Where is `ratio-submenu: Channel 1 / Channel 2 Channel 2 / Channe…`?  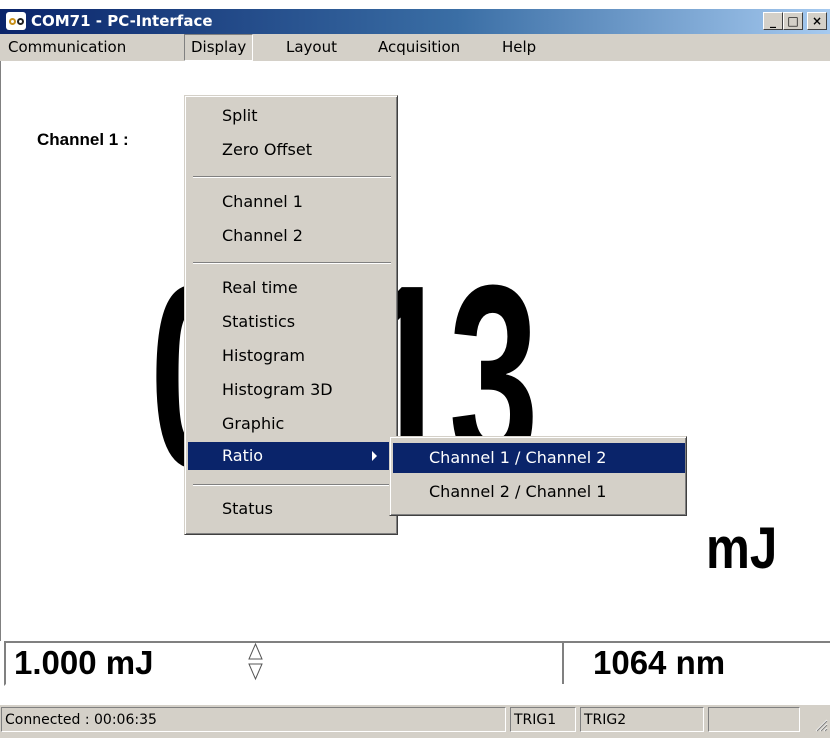 ratio-submenu: Channel 1 / Channel 2 Channel 2 / Channe… is located at coordinates (538, 476).